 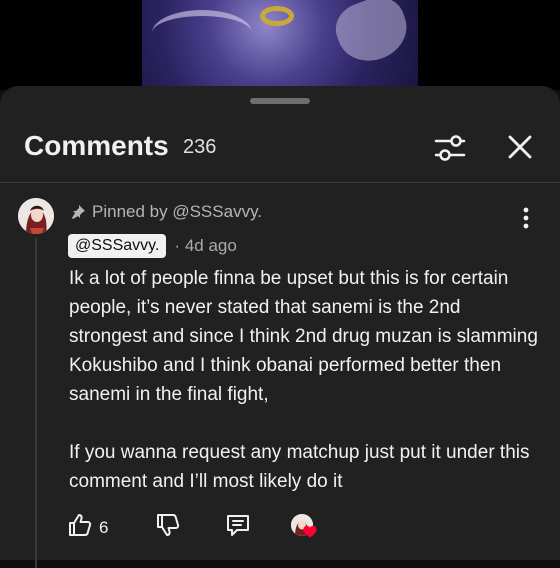 I want to click on pin-icon, so click(x=78, y=212).